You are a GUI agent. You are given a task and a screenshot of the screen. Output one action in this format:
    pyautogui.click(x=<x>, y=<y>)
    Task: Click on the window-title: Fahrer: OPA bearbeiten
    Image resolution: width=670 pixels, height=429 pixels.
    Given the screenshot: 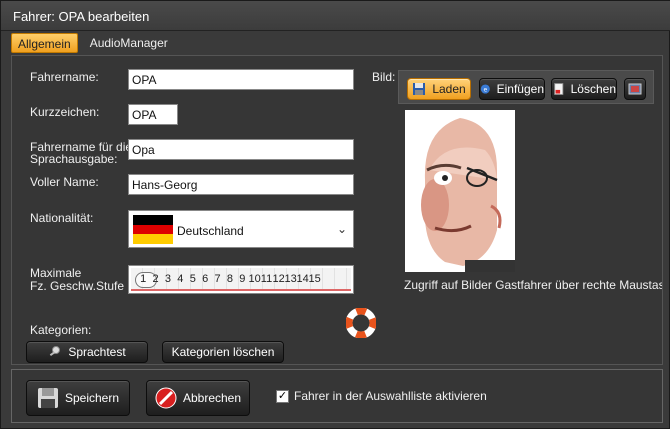 What is the action you would take?
    pyautogui.click(x=335, y=16)
    